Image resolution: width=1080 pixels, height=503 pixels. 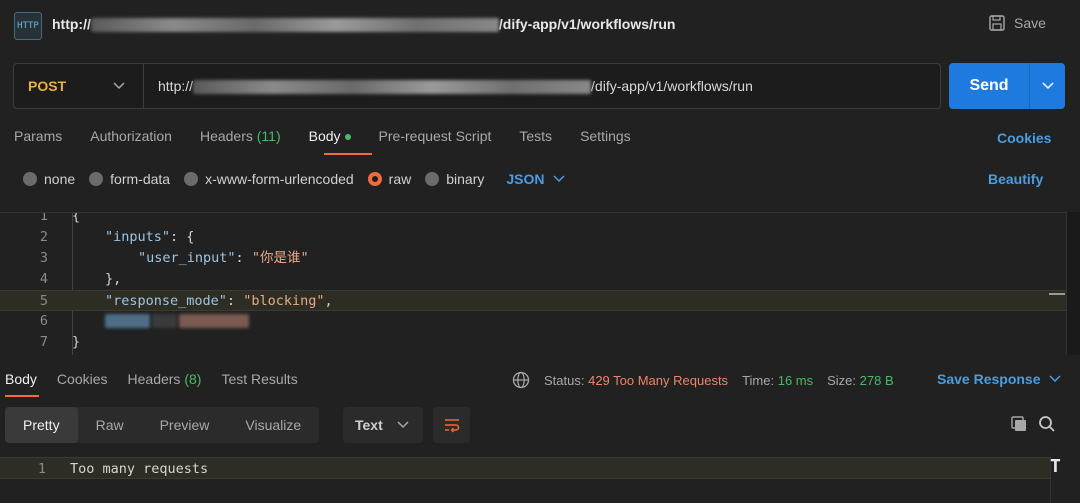 I want to click on copy-icon, so click(x=1019, y=425).